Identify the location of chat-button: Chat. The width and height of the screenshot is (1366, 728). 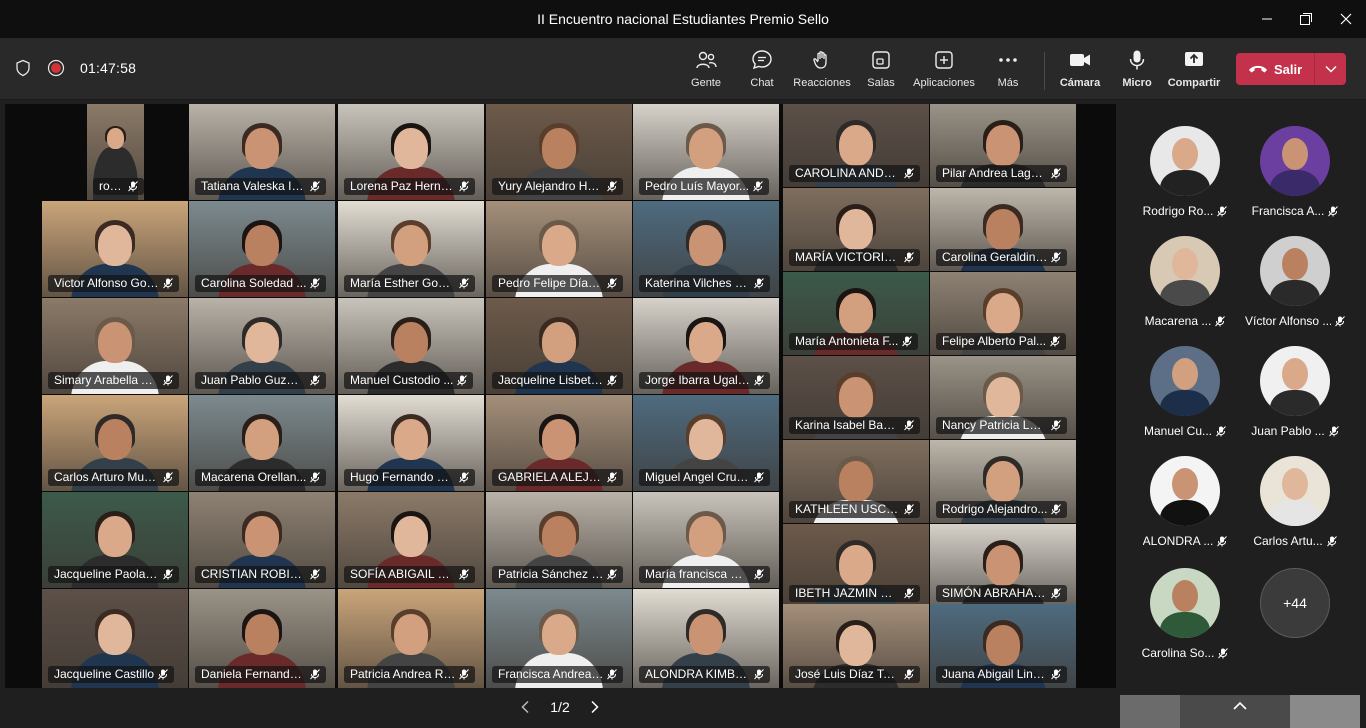
(762, 70).